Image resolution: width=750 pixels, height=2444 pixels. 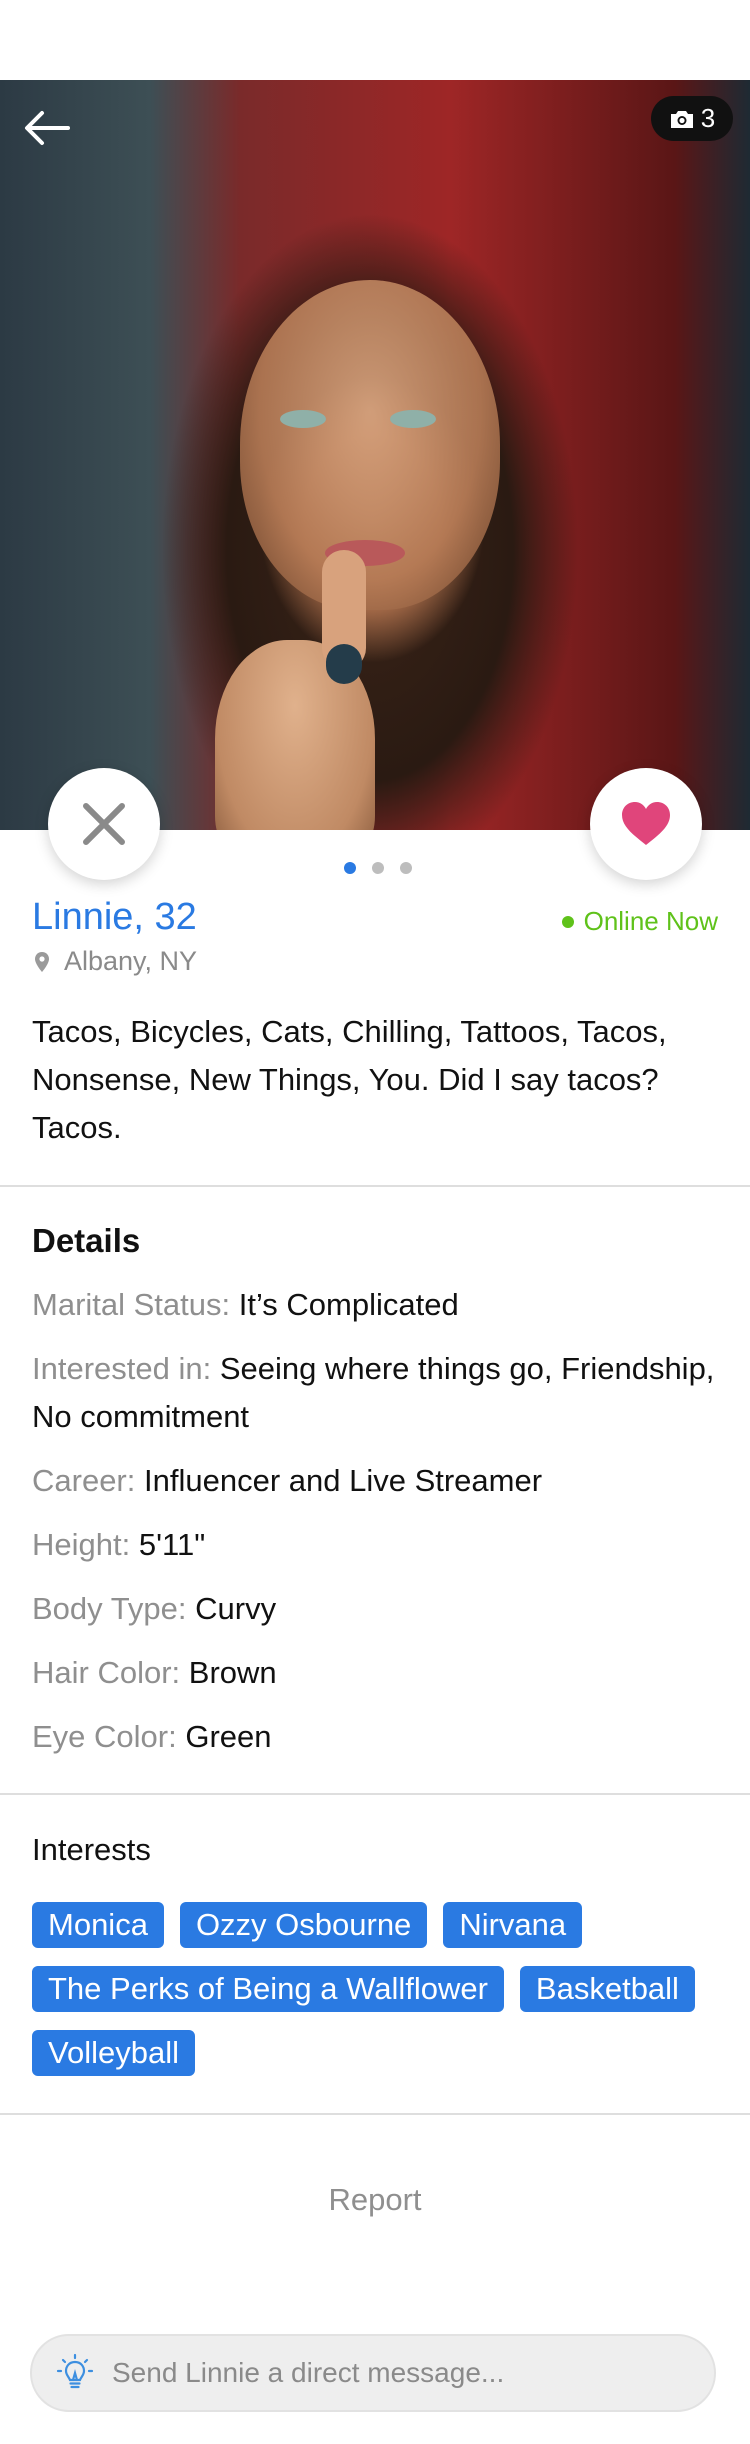 What do you see at coordinates (113, 2053) in the screenshot?
I see `interest-tag: Volleyball` at bounding box center [113, 2053].